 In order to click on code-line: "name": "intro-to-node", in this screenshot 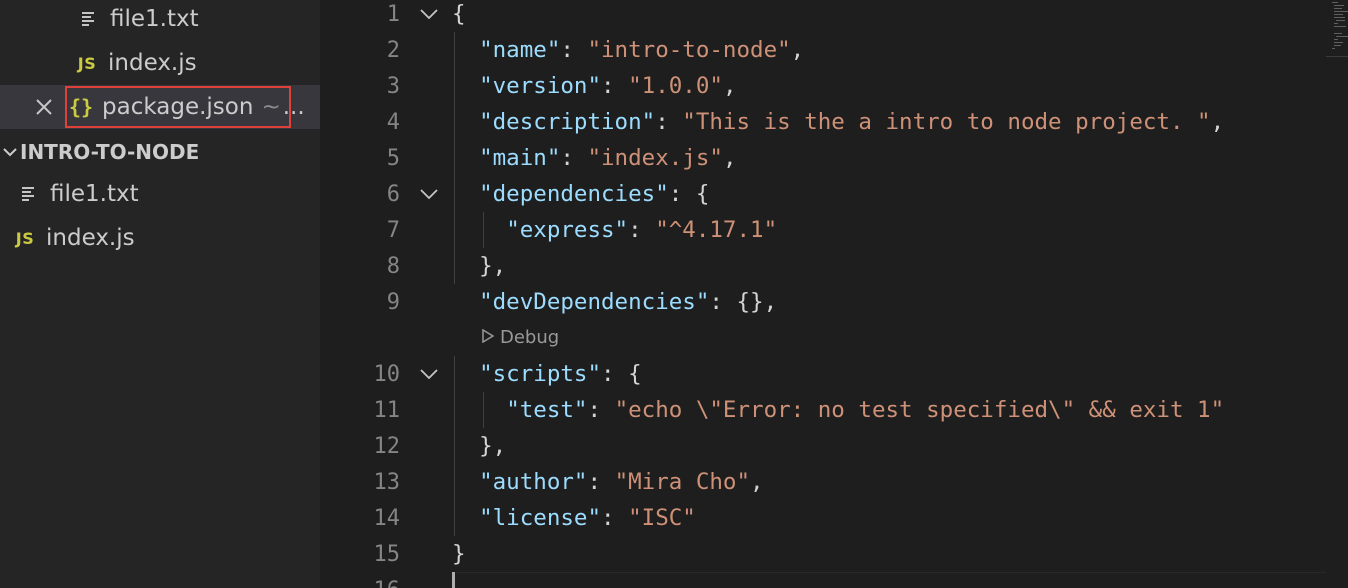, I will do `click(628, 50)`.